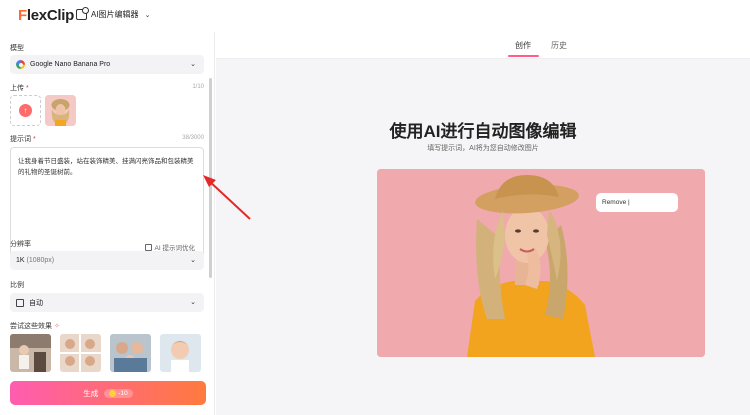  Describe the element at coordinates (523, 45) in the screenshot. I see `tab-create: 创作` at that location.